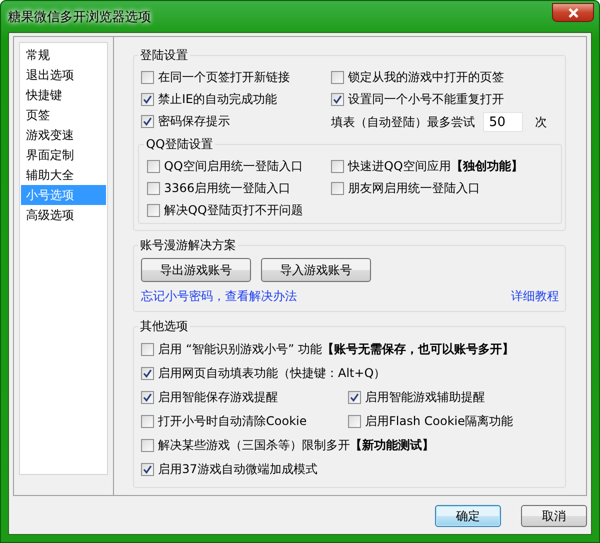  Describe the element at coordinates (439, 421) in the screenshot. I see `option-label: 启用Flash Cookie隔离功能` at that location.